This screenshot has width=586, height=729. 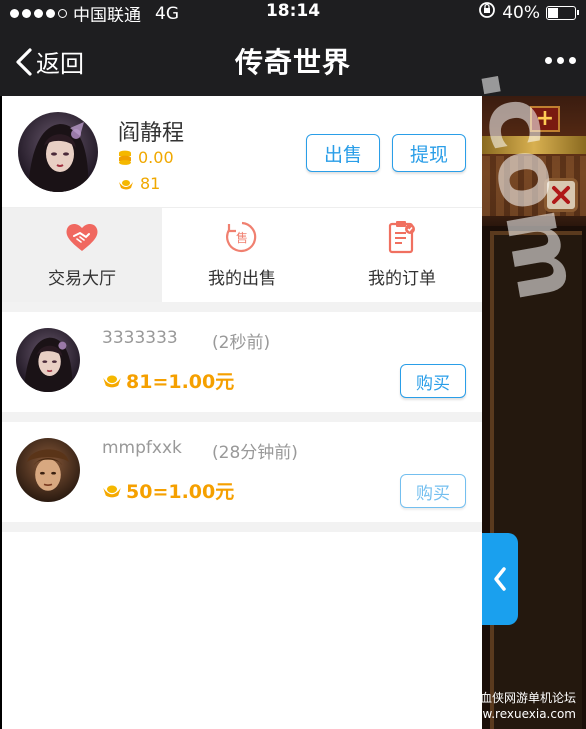 I want to click on ingot-amount: 81, so click(x=150, y=183).